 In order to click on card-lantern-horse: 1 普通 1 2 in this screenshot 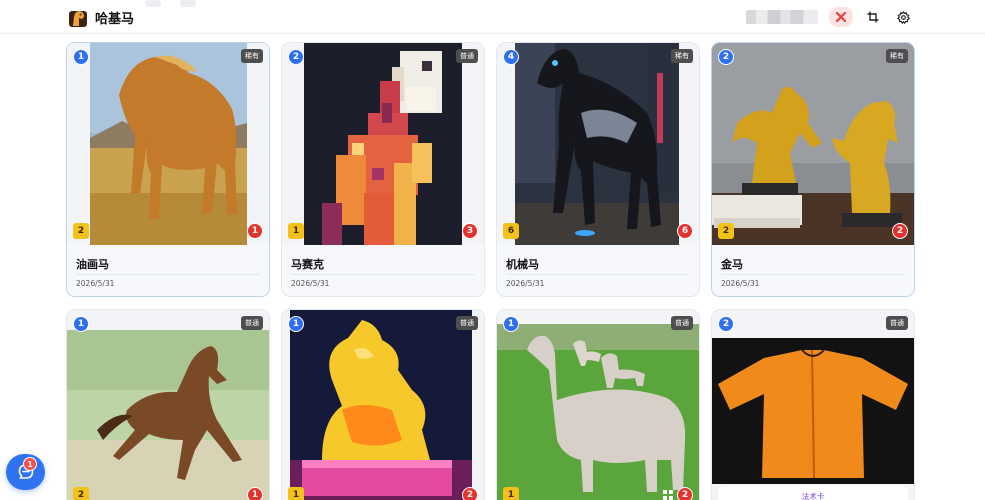, I will do `click(383, 404)`.